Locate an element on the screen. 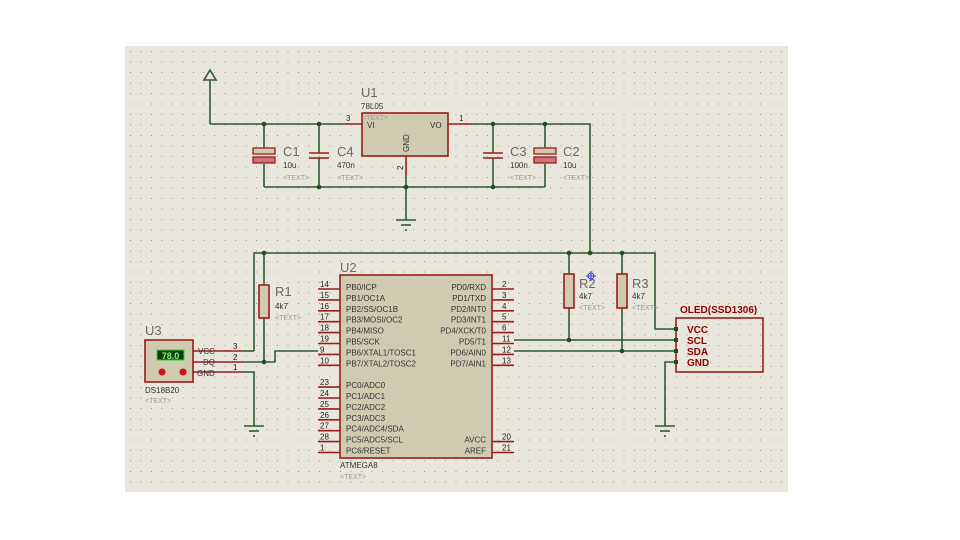 Image resolution: width=960 pixels, height=540 pixels. u3-text: <TEXT> is located at coordinates (158, 401).